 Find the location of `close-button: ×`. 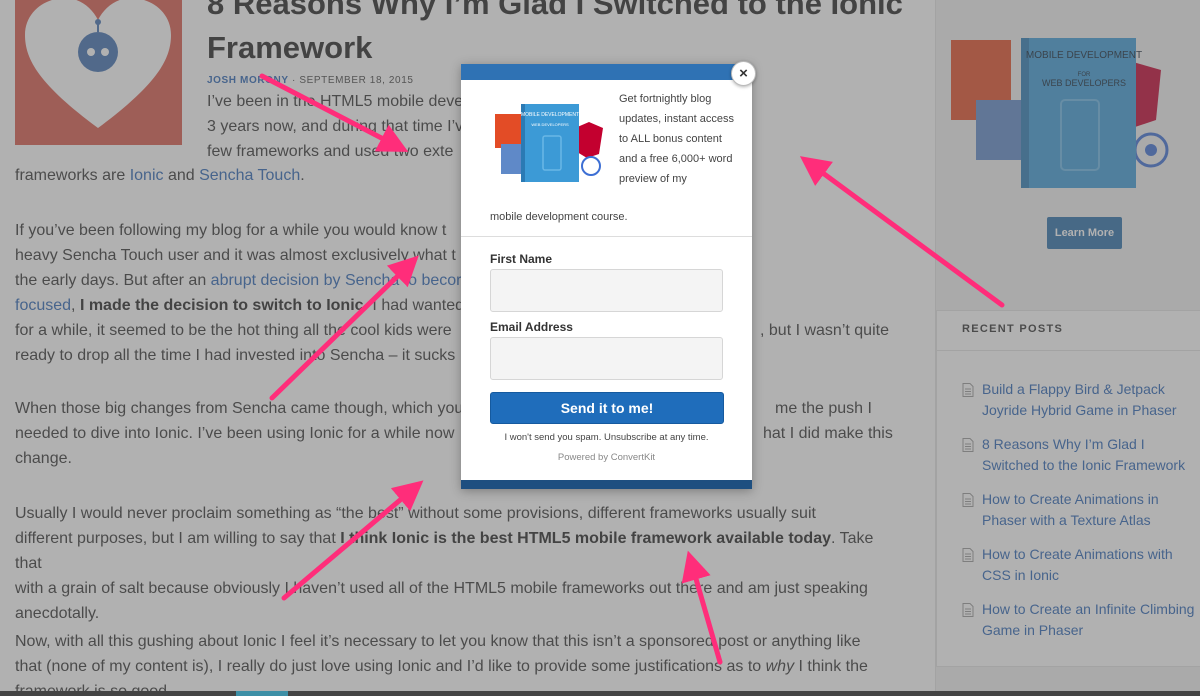

close-button: × is located at coordinates (743, 73).